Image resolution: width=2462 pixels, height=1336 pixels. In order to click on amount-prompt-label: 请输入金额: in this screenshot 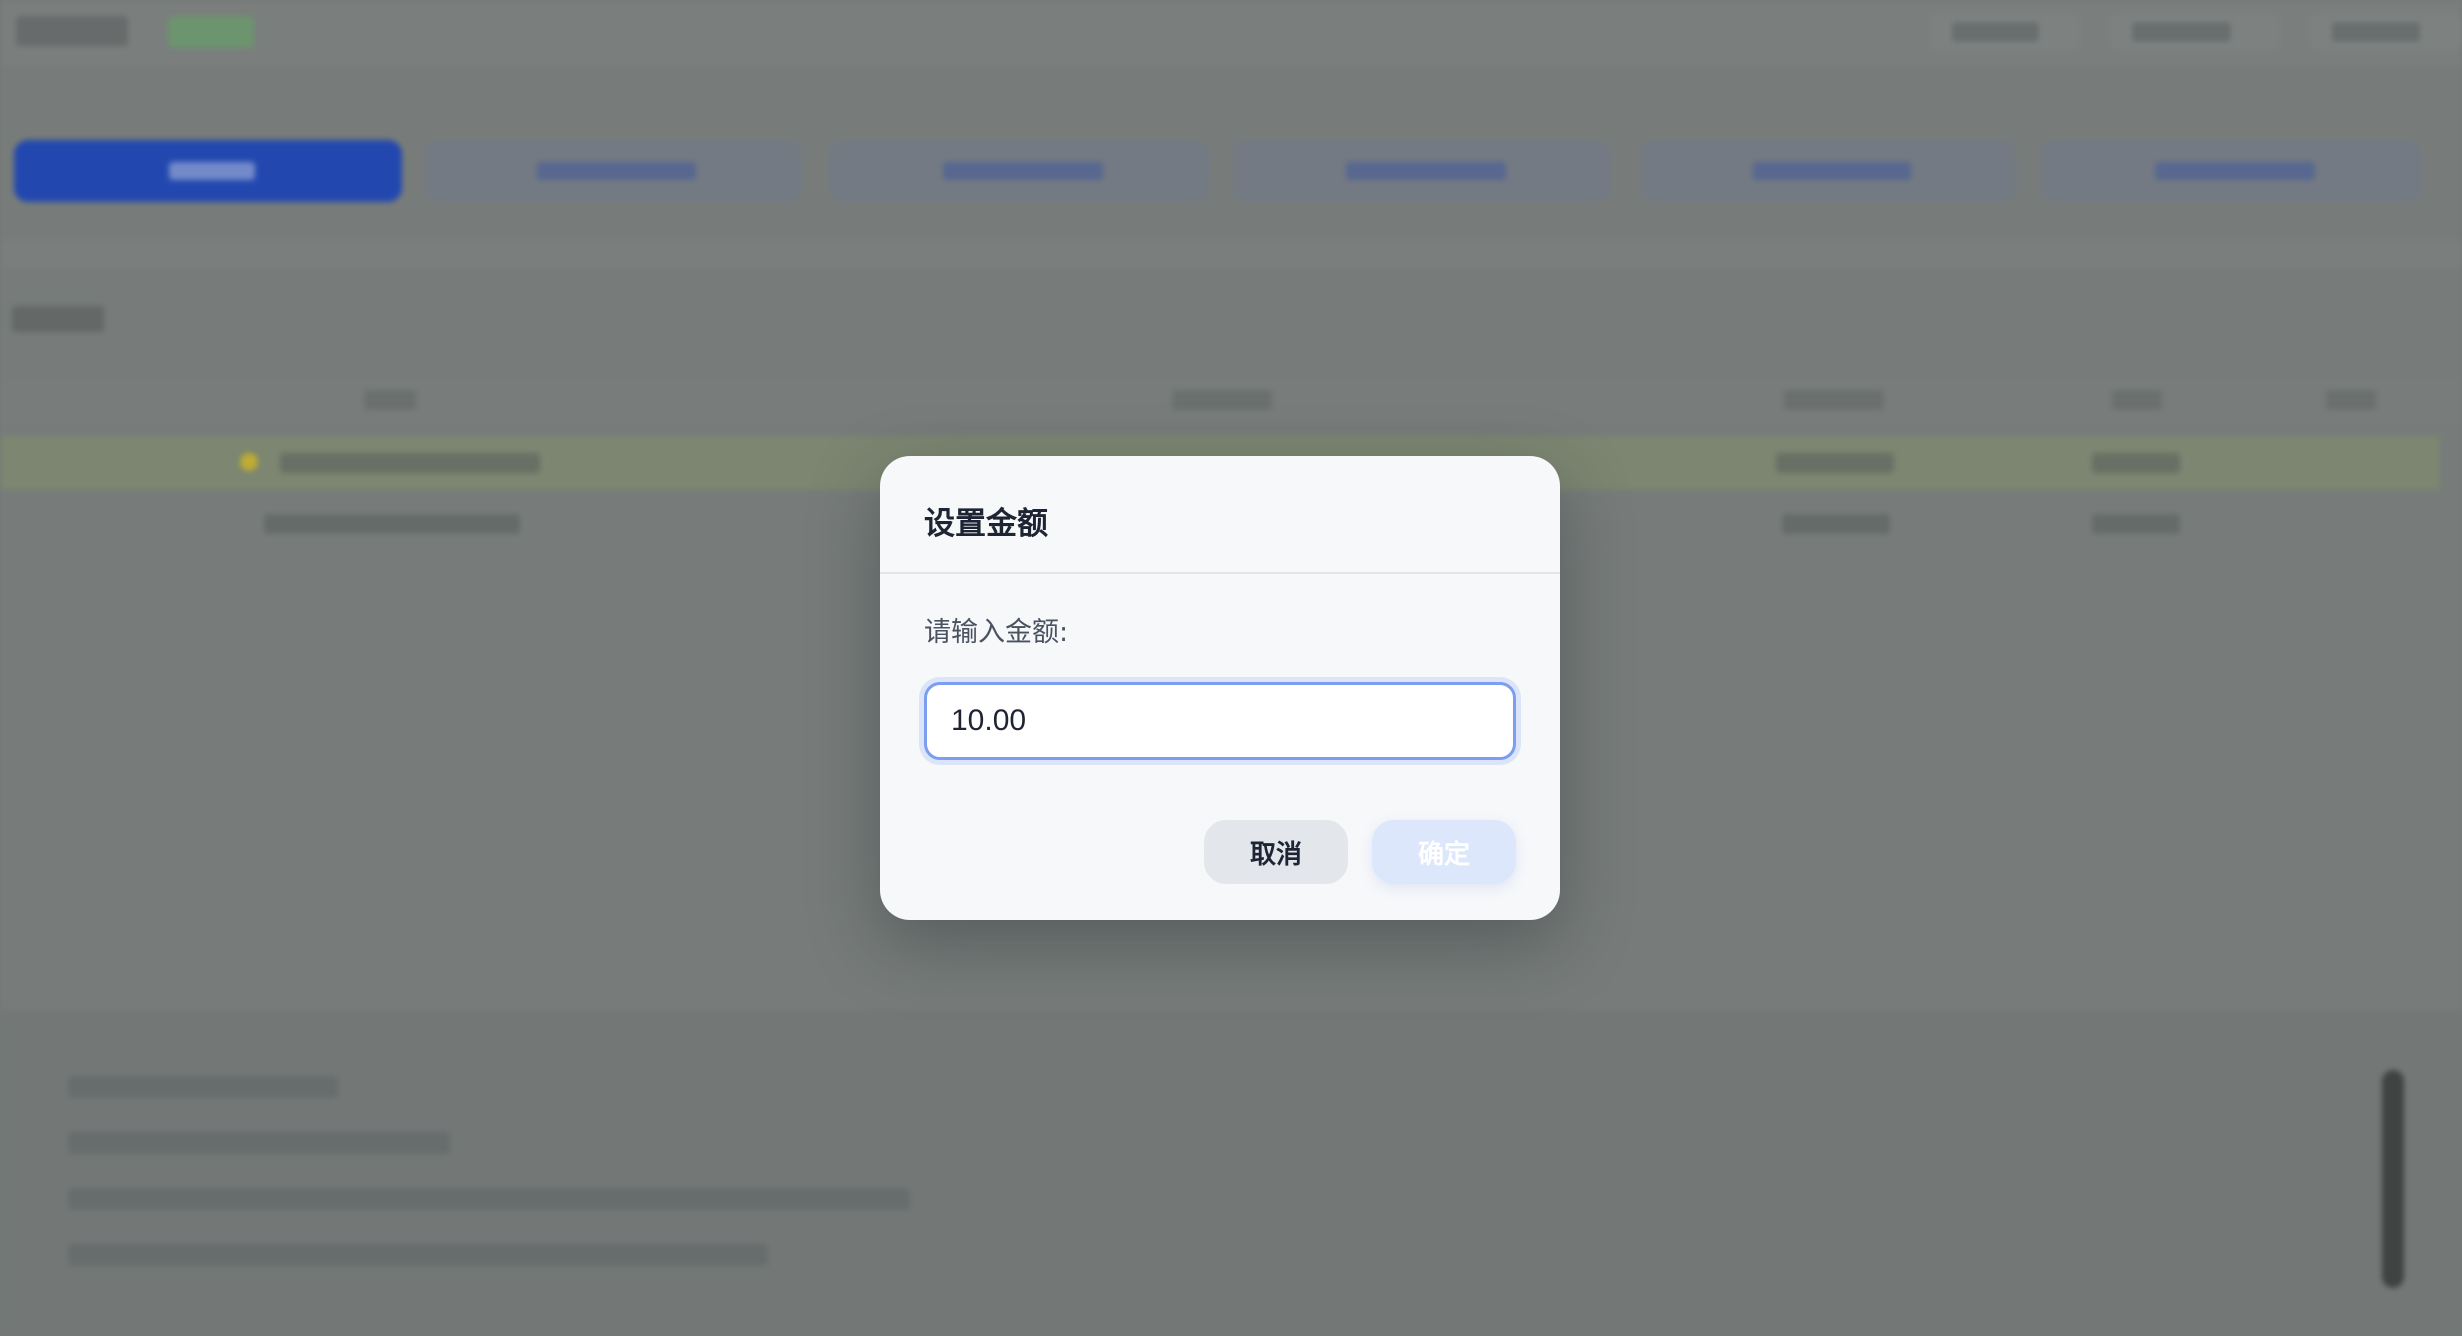, I will do `click(996, 632)`.